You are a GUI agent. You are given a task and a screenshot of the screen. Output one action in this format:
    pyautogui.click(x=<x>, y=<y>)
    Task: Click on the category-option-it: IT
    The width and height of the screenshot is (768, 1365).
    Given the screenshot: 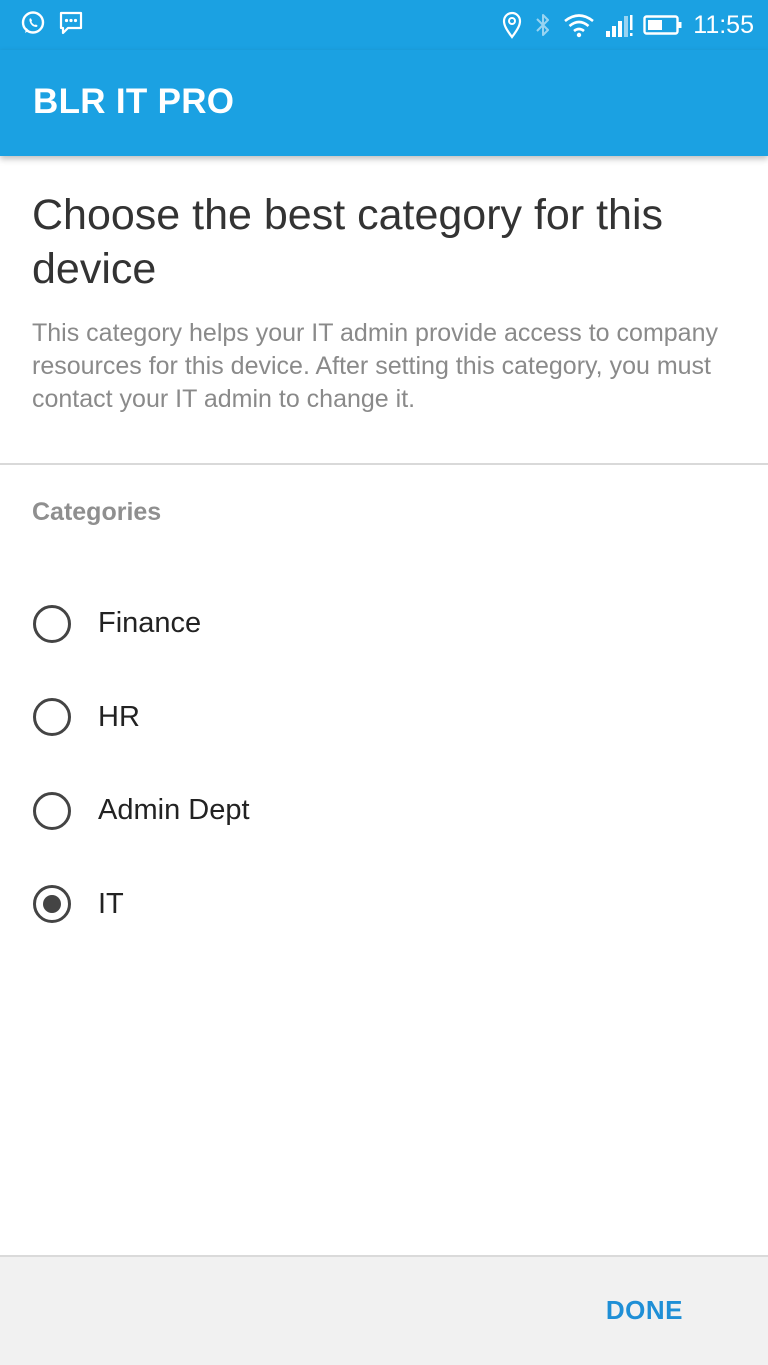 What is the action you would take?
    pyautogui.click(x=384, y=905)
    